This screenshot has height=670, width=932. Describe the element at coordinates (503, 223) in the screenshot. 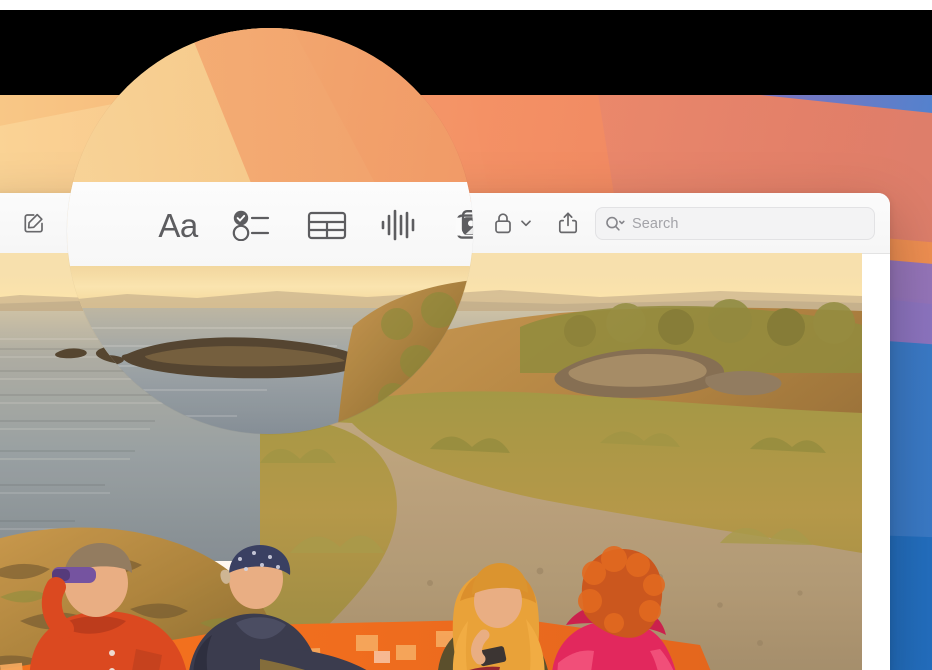

I see `lock-icon` at that location.